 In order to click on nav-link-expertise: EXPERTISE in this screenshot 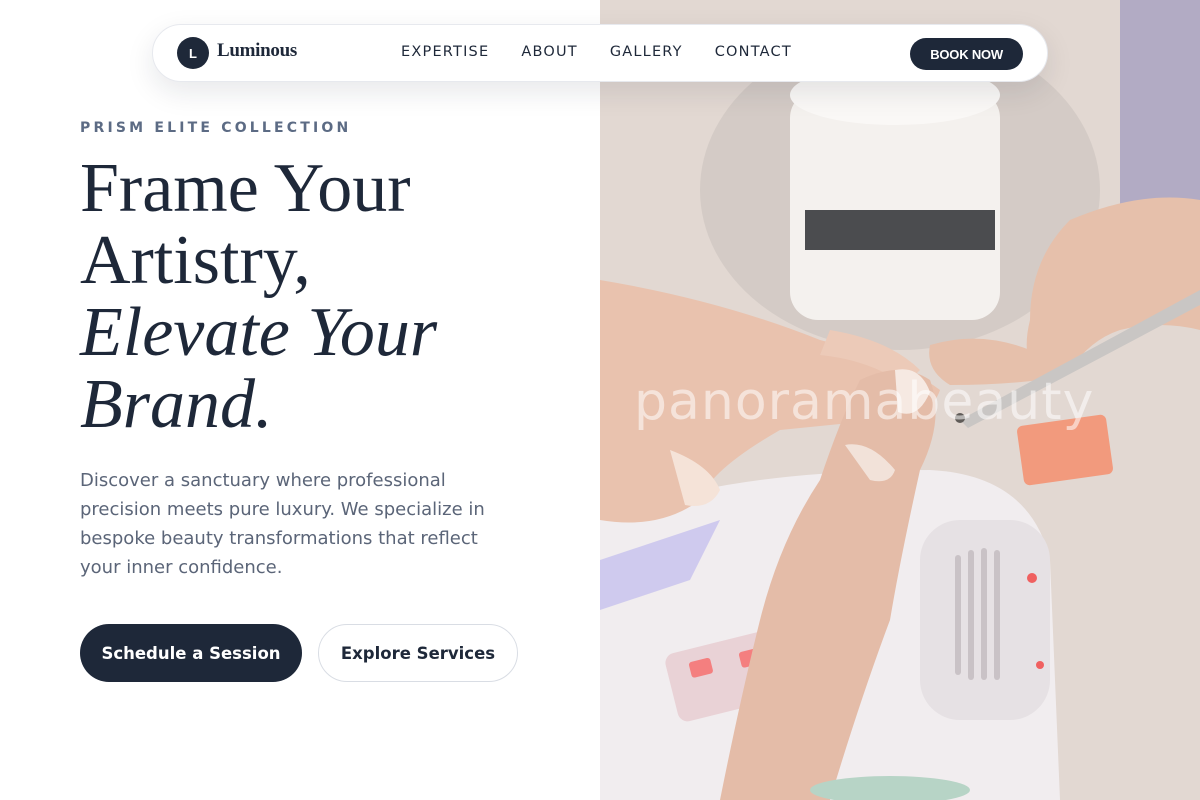, I will do `click(445, 52)`.